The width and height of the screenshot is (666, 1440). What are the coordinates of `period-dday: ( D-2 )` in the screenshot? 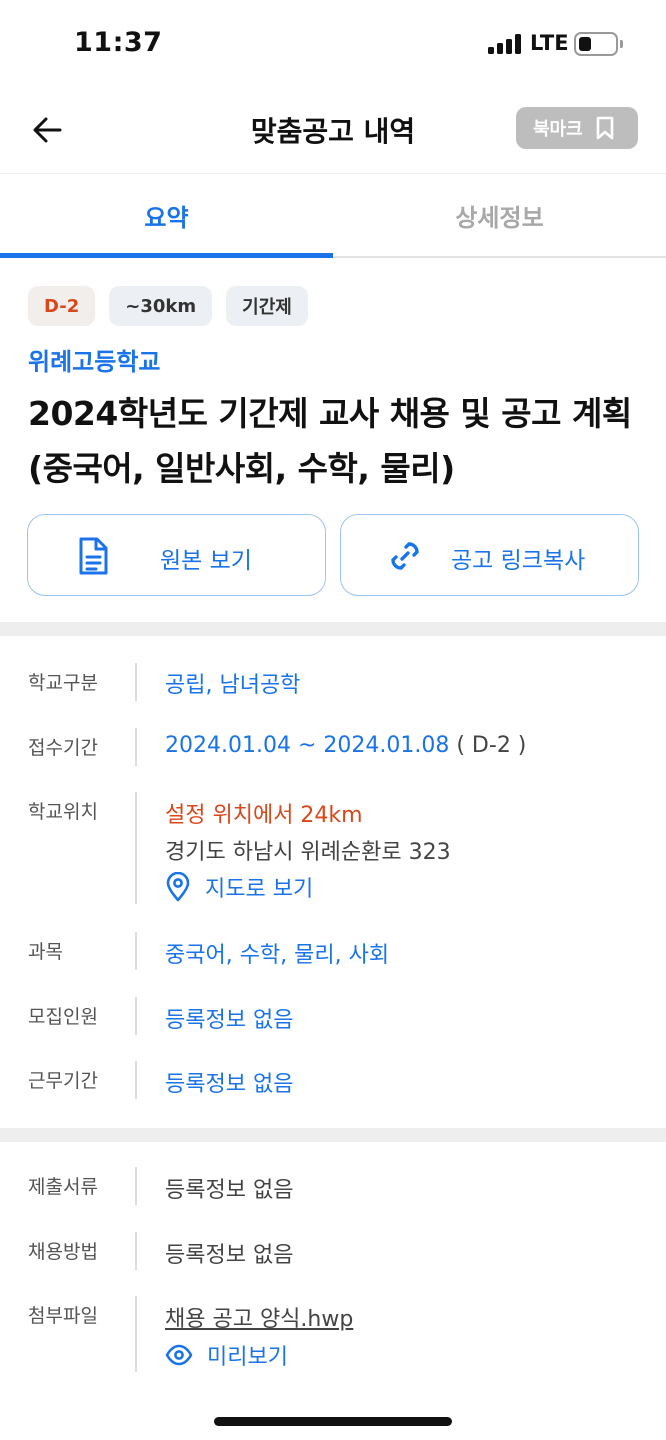 It's located at (491, 745).